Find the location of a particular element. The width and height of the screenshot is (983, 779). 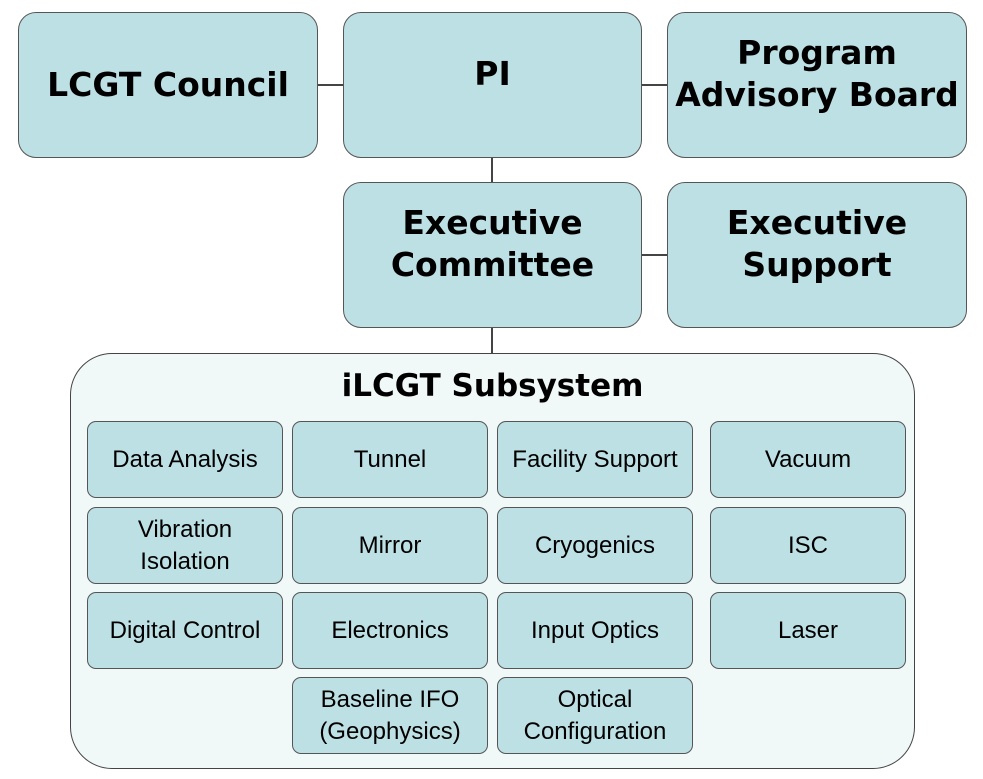

advisory-label-line2: Advisory Board is located at coordinates (817, 94).